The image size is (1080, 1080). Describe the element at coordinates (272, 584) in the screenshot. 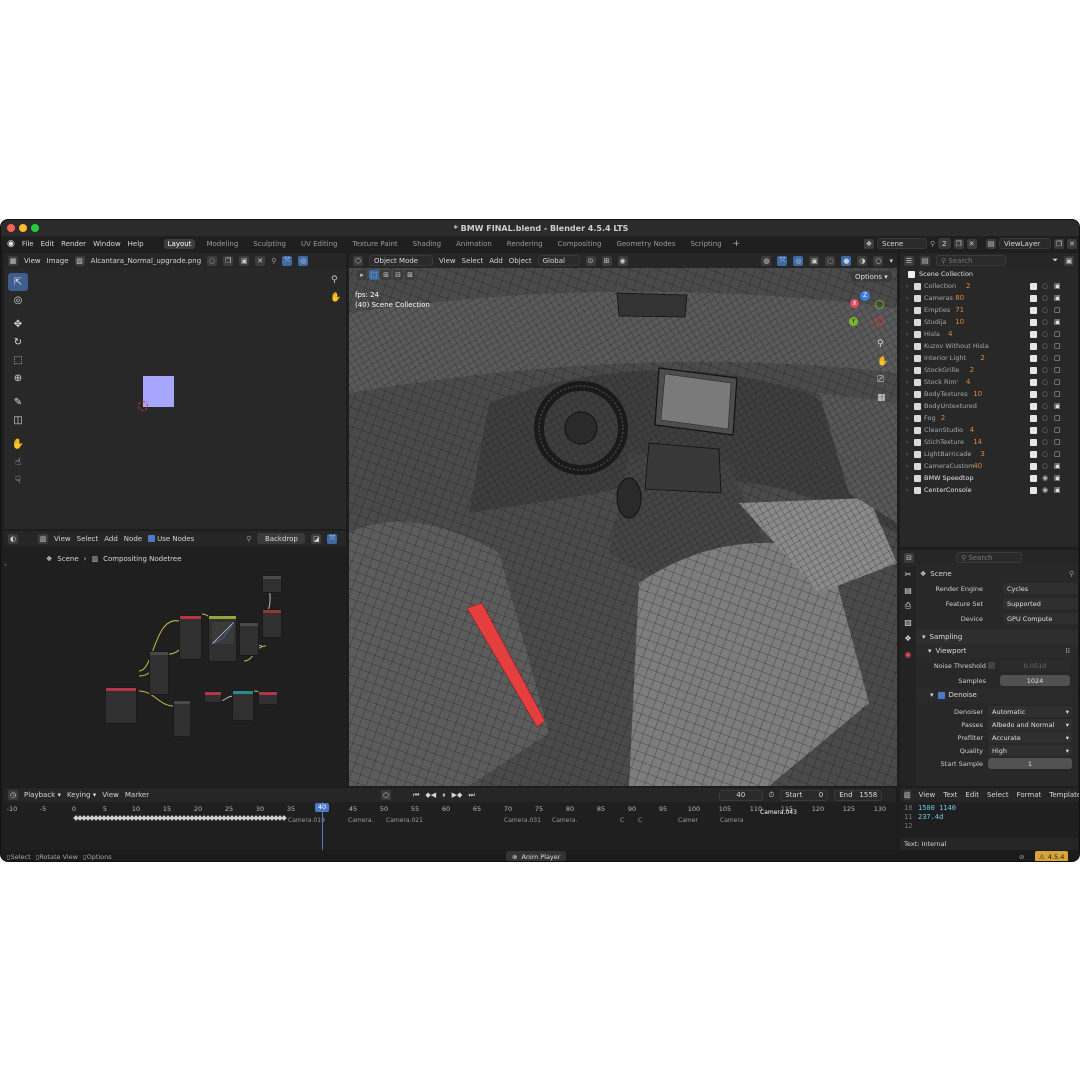

I see `composite-node` at that location.